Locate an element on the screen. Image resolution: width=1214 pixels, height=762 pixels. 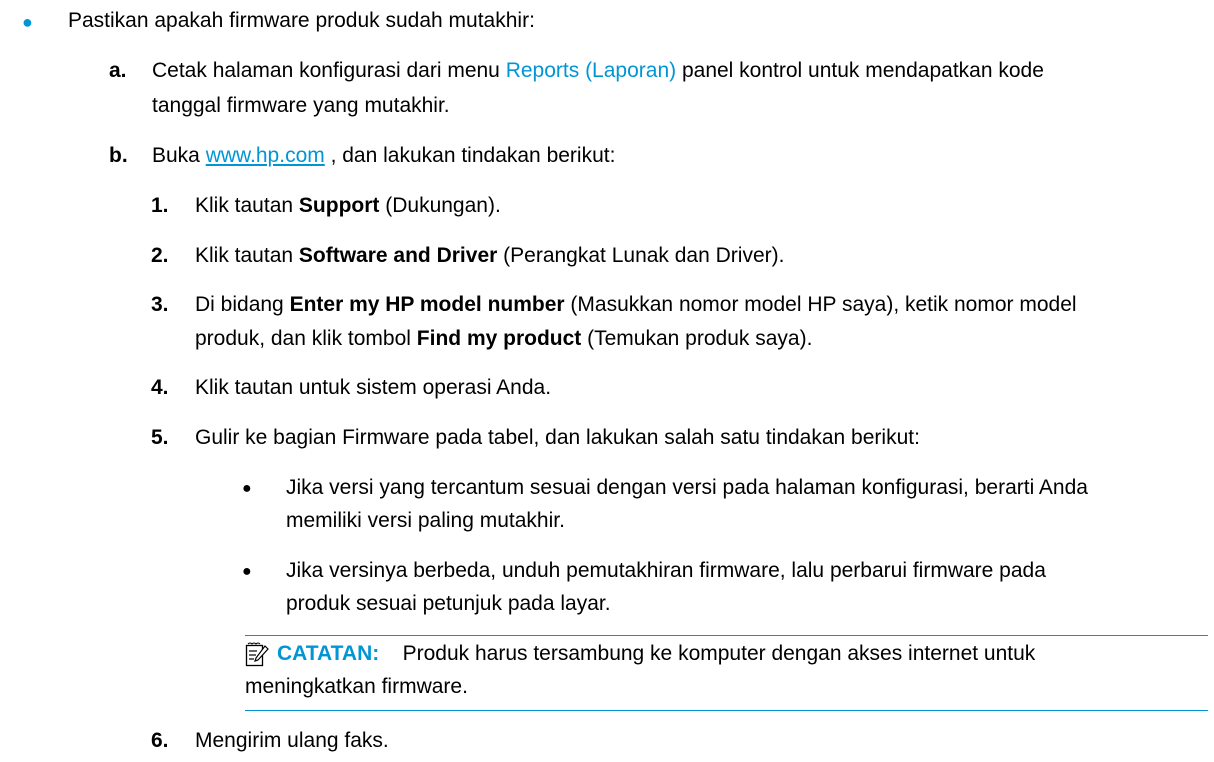
step-4-number: 4. is located at coordinates (160, 388).